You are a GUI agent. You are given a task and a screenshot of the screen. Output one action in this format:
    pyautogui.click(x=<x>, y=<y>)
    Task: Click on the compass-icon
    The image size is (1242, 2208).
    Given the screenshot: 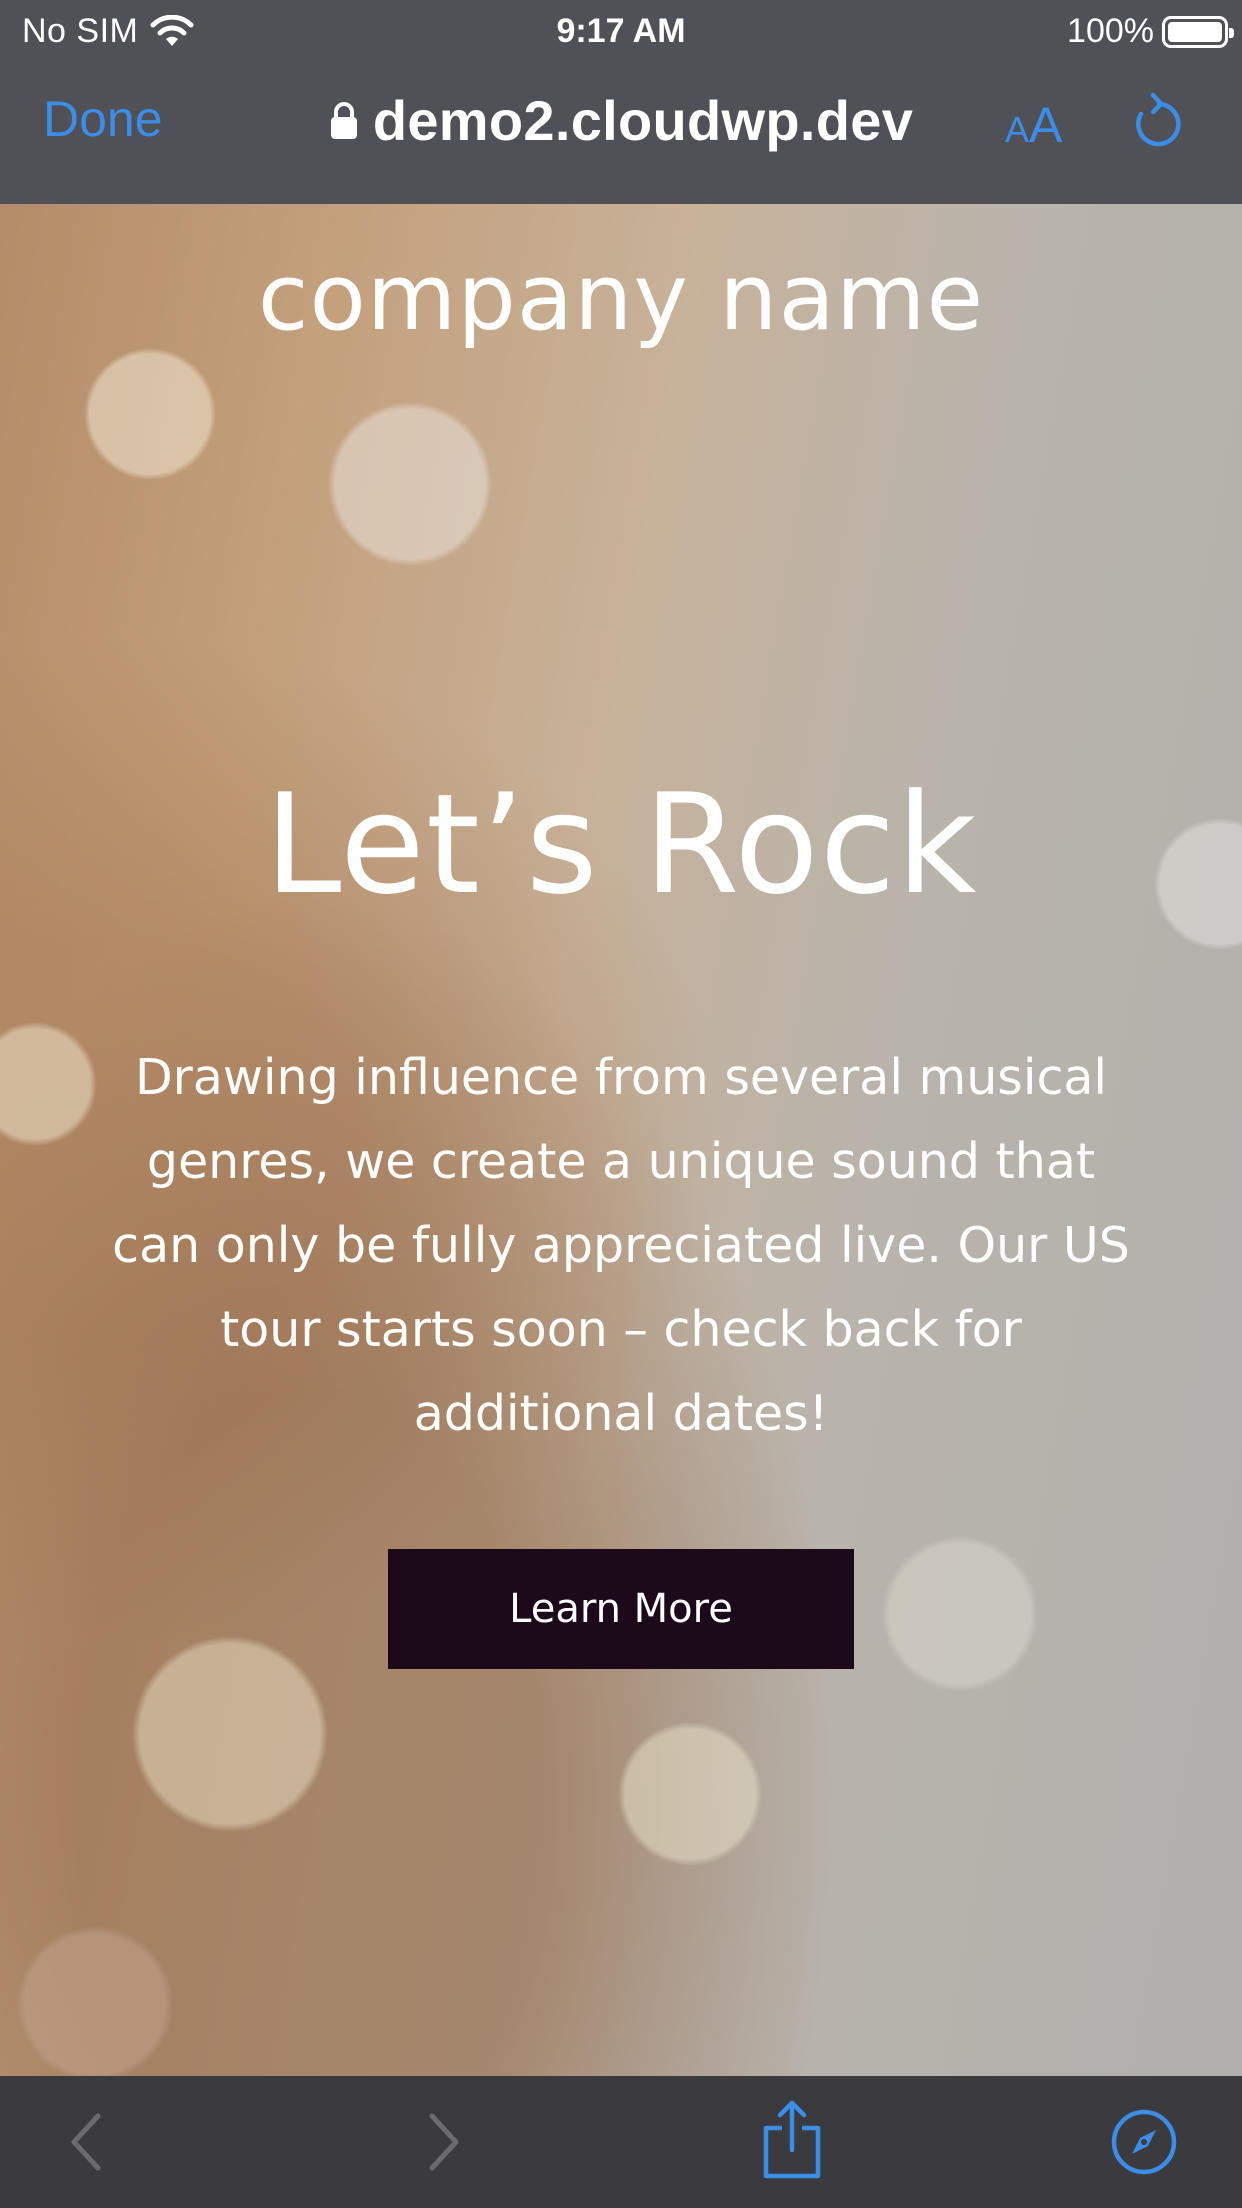 What is the action you would take?
    pyautogui.click(x=1144, y=2142)
    